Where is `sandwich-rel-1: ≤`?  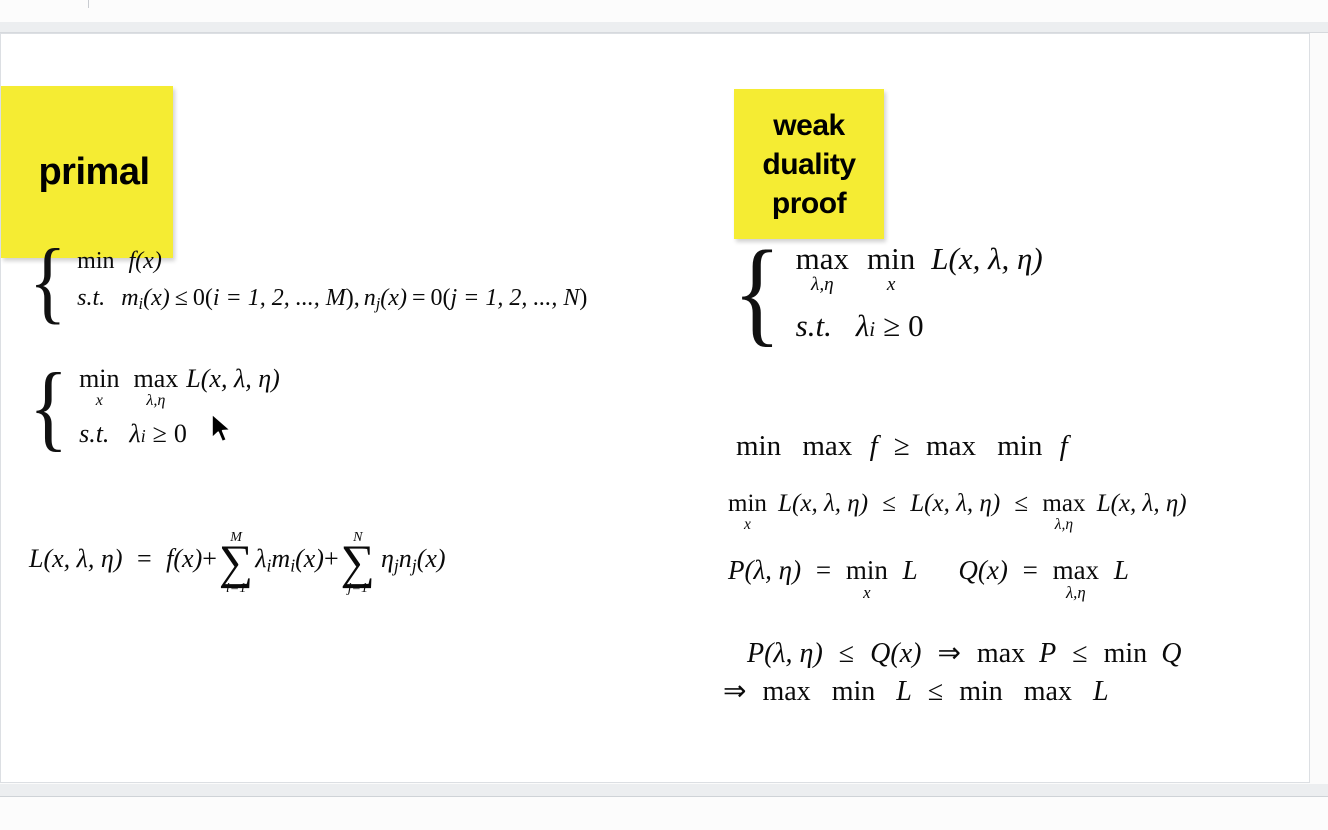 sandwich-rel-1: ≤ is located at coordinates (889, 503).